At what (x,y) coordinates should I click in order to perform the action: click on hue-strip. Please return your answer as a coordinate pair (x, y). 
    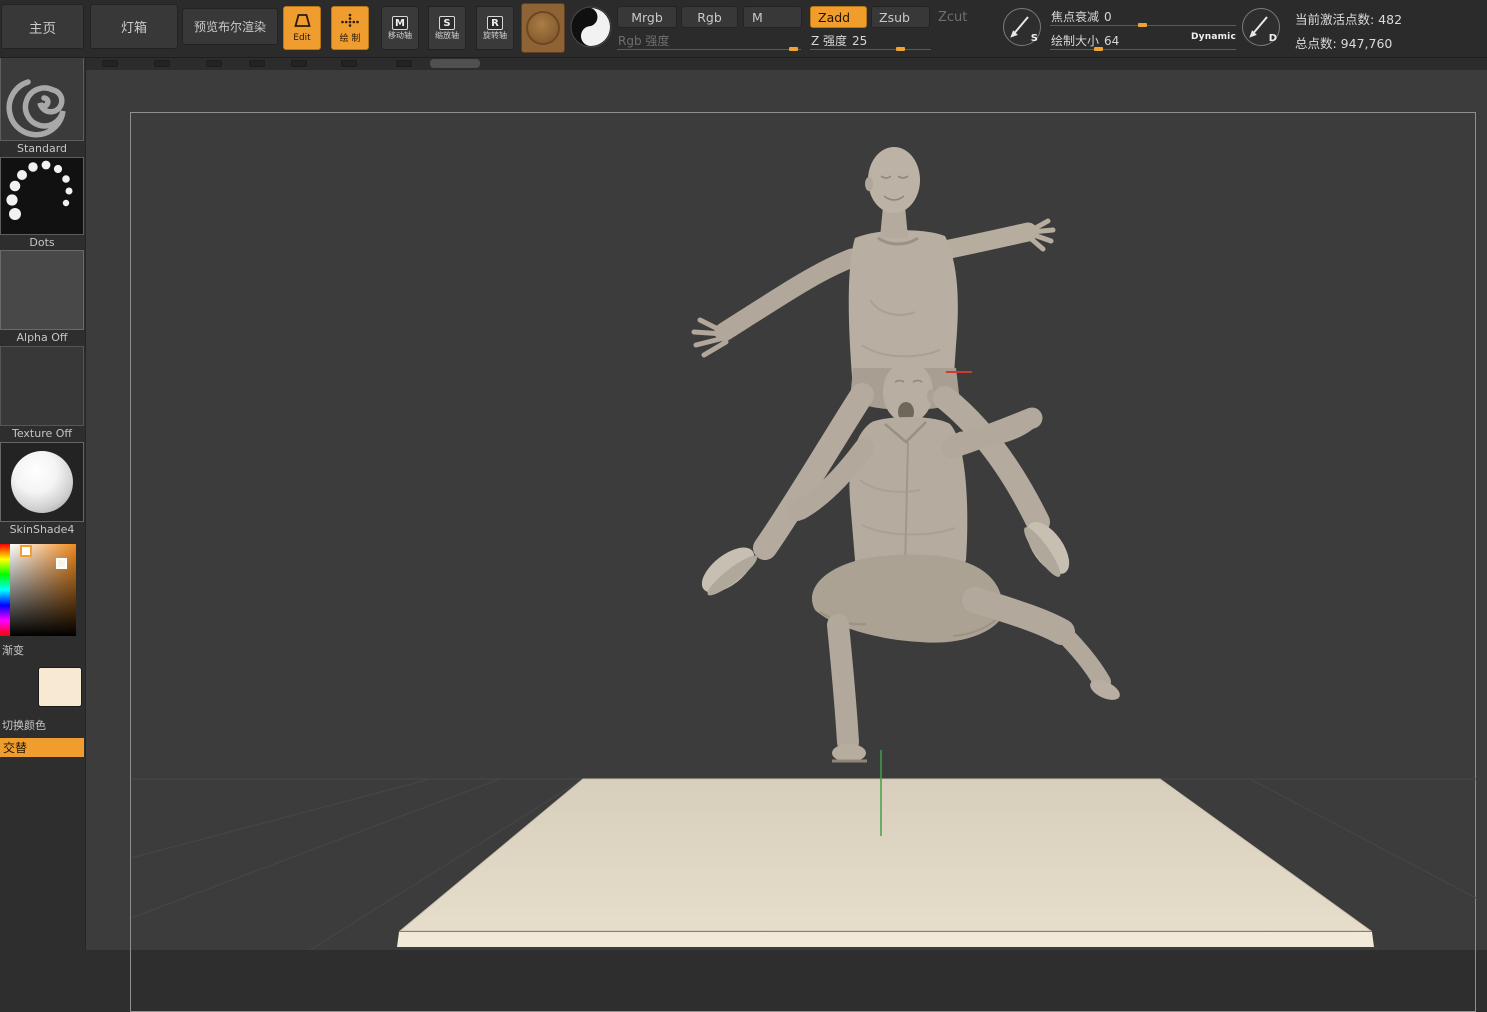
    Looking at the image, I should click on (5, 590).